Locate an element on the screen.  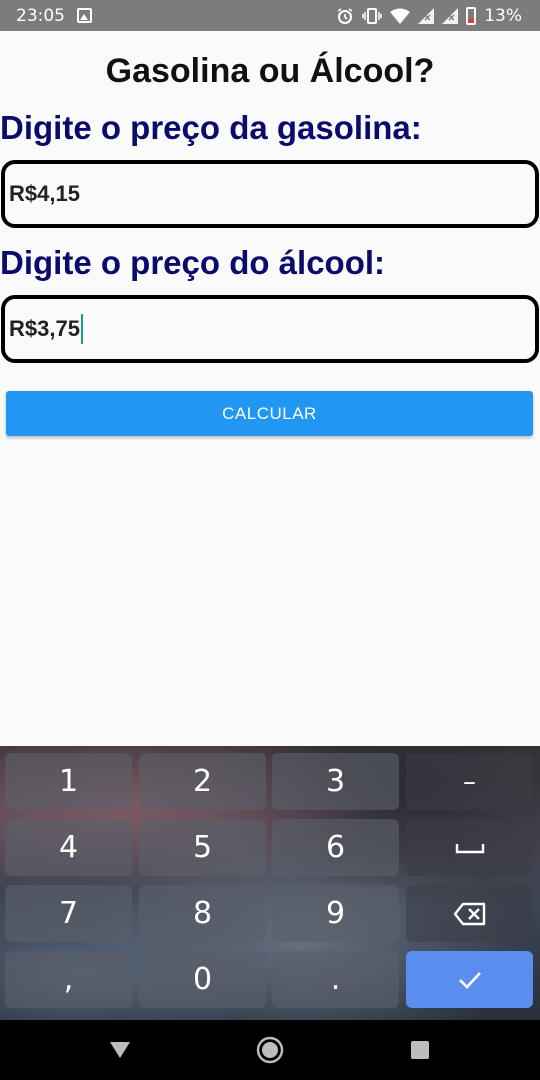
nav-home-button is located at coordinates (270, 1050).